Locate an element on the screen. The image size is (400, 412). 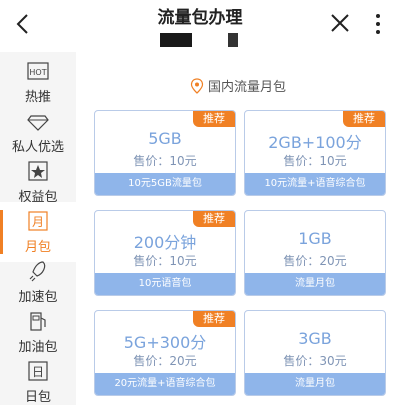
more-icon is located at coordinates (378, 24).